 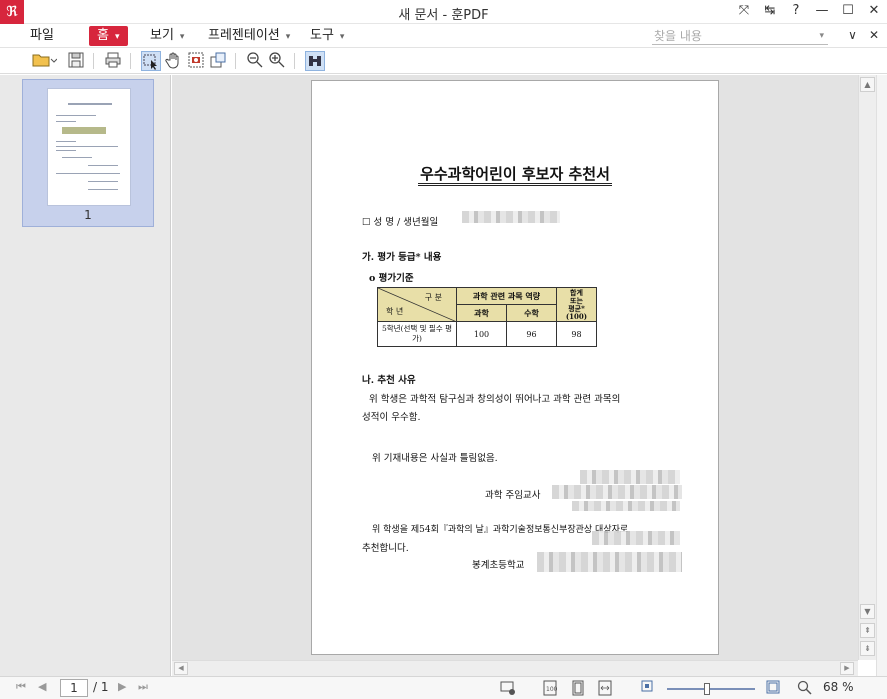 I want to click on header-total: 합계 또는 평균* (100), so click(x=576, y=304).